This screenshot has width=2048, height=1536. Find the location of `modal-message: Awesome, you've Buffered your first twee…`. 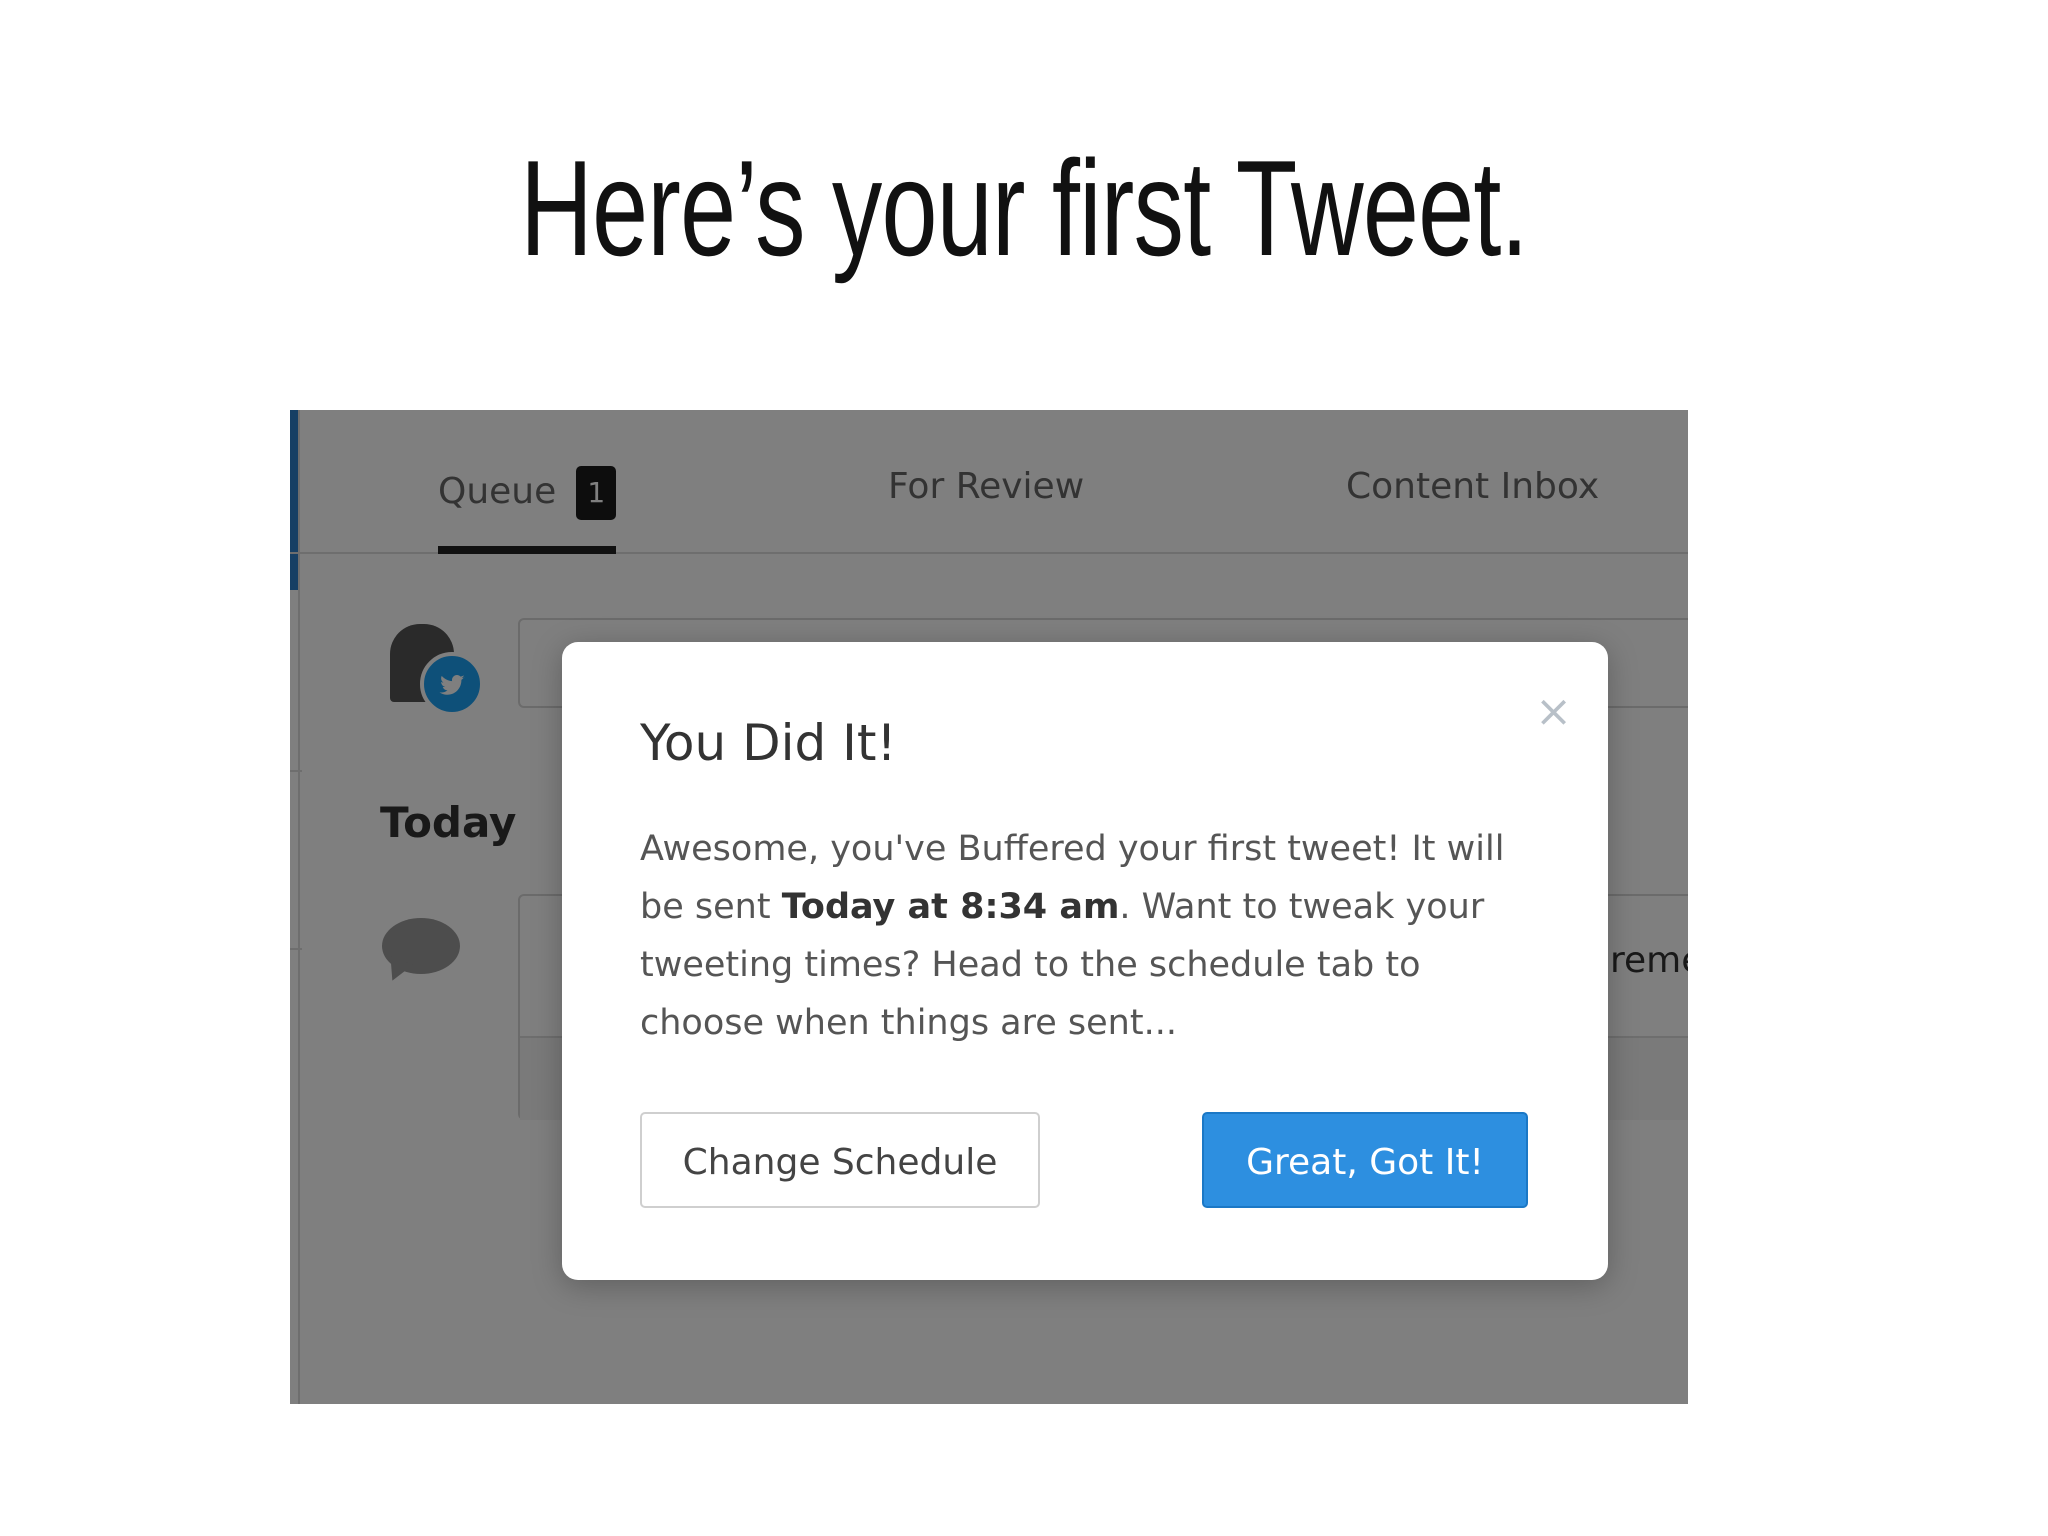

modal-message: Awesome, you've Buffered your first twee… is located at coordinates (1090, 936).